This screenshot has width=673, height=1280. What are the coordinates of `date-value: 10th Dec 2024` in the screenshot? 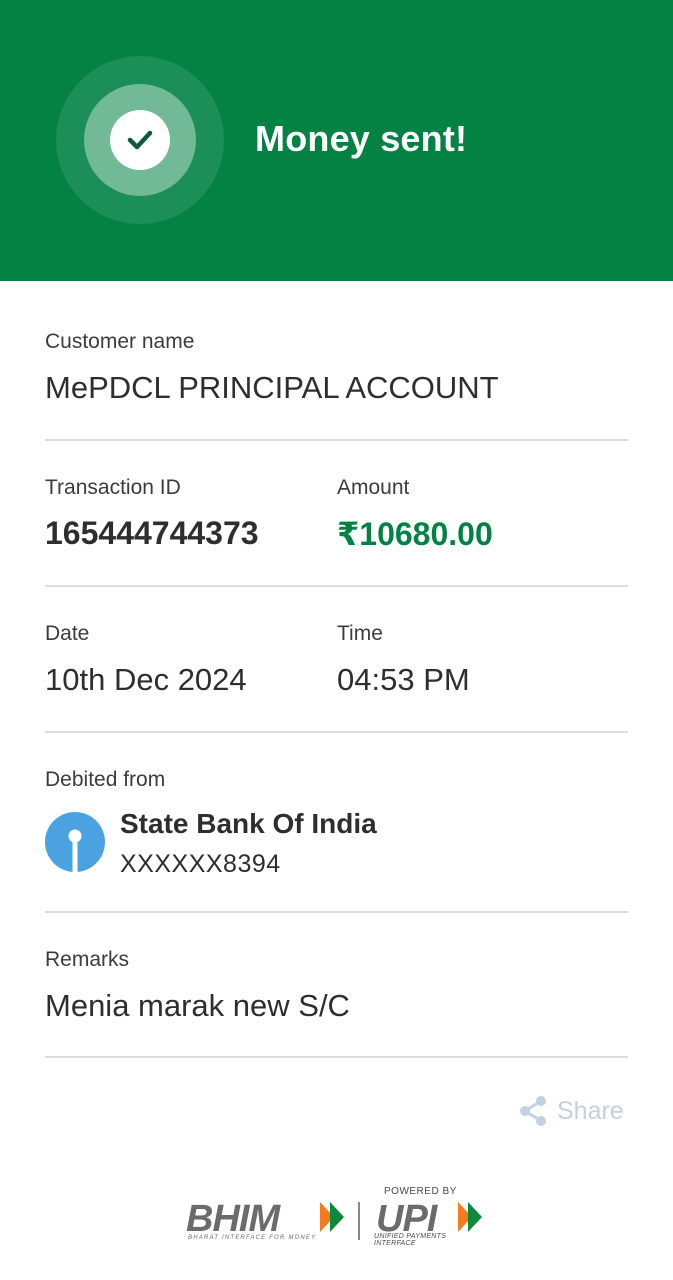 It's located at (146, 679).